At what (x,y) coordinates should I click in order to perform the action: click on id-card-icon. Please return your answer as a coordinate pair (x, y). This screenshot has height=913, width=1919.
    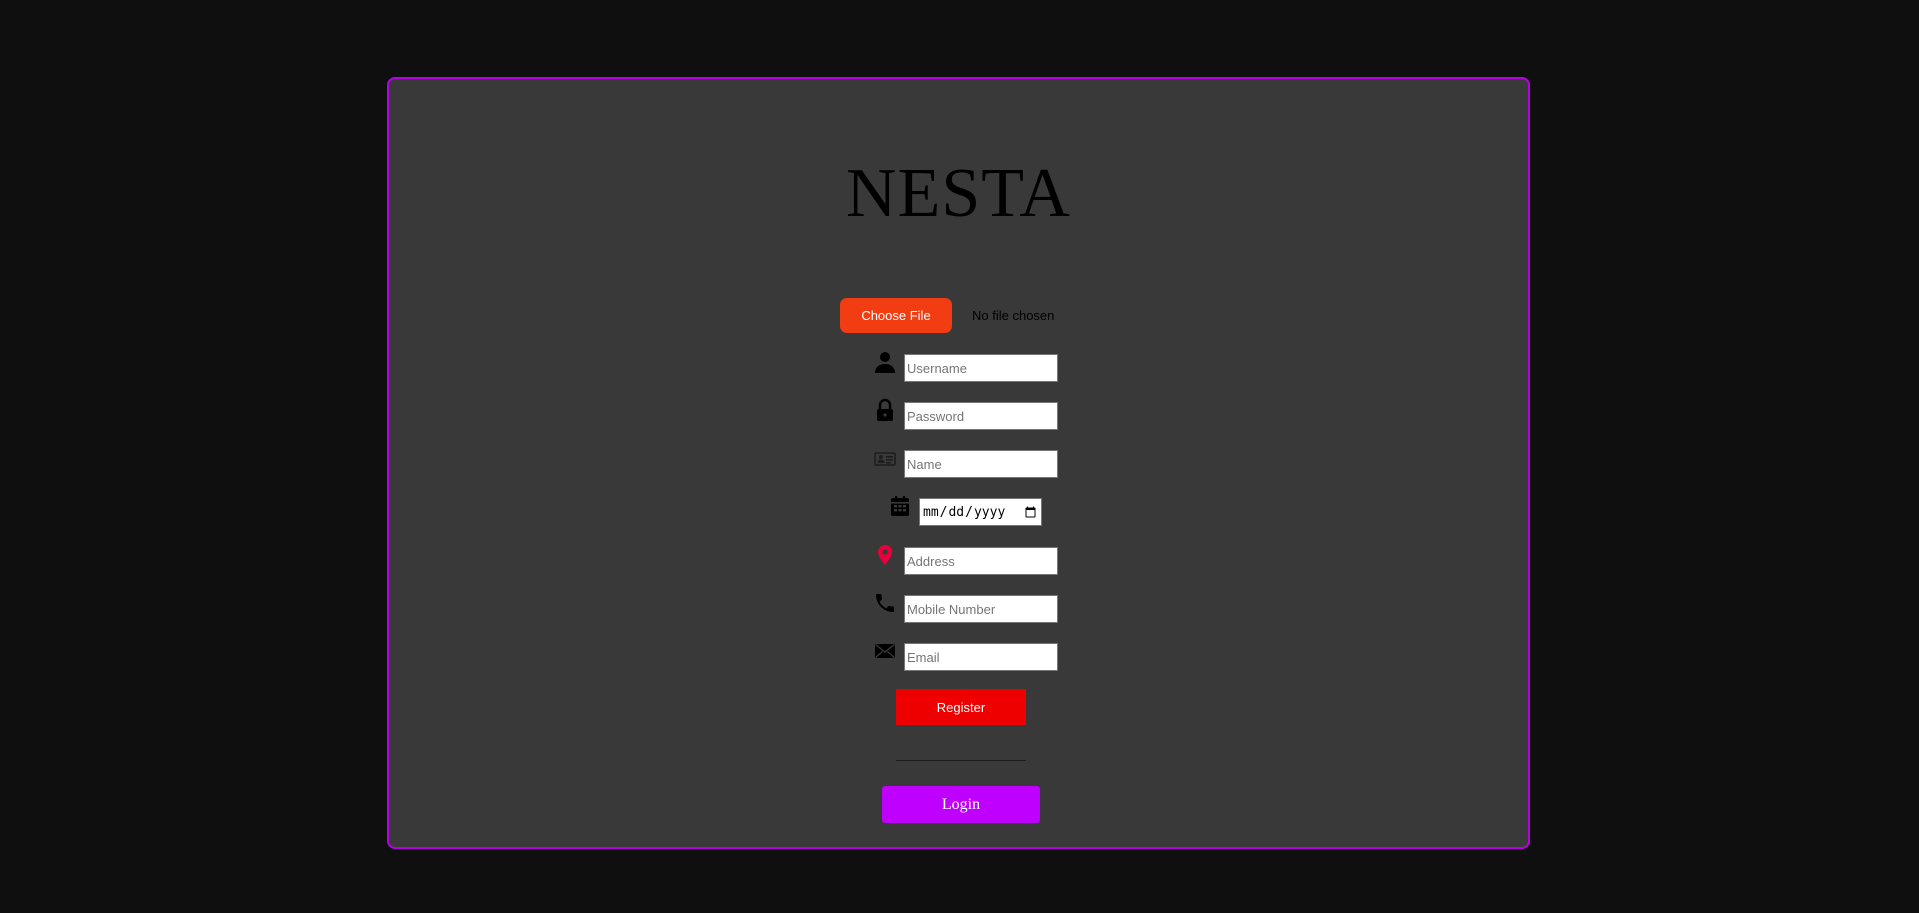
    Looking at the image, I should click on (885, 458).